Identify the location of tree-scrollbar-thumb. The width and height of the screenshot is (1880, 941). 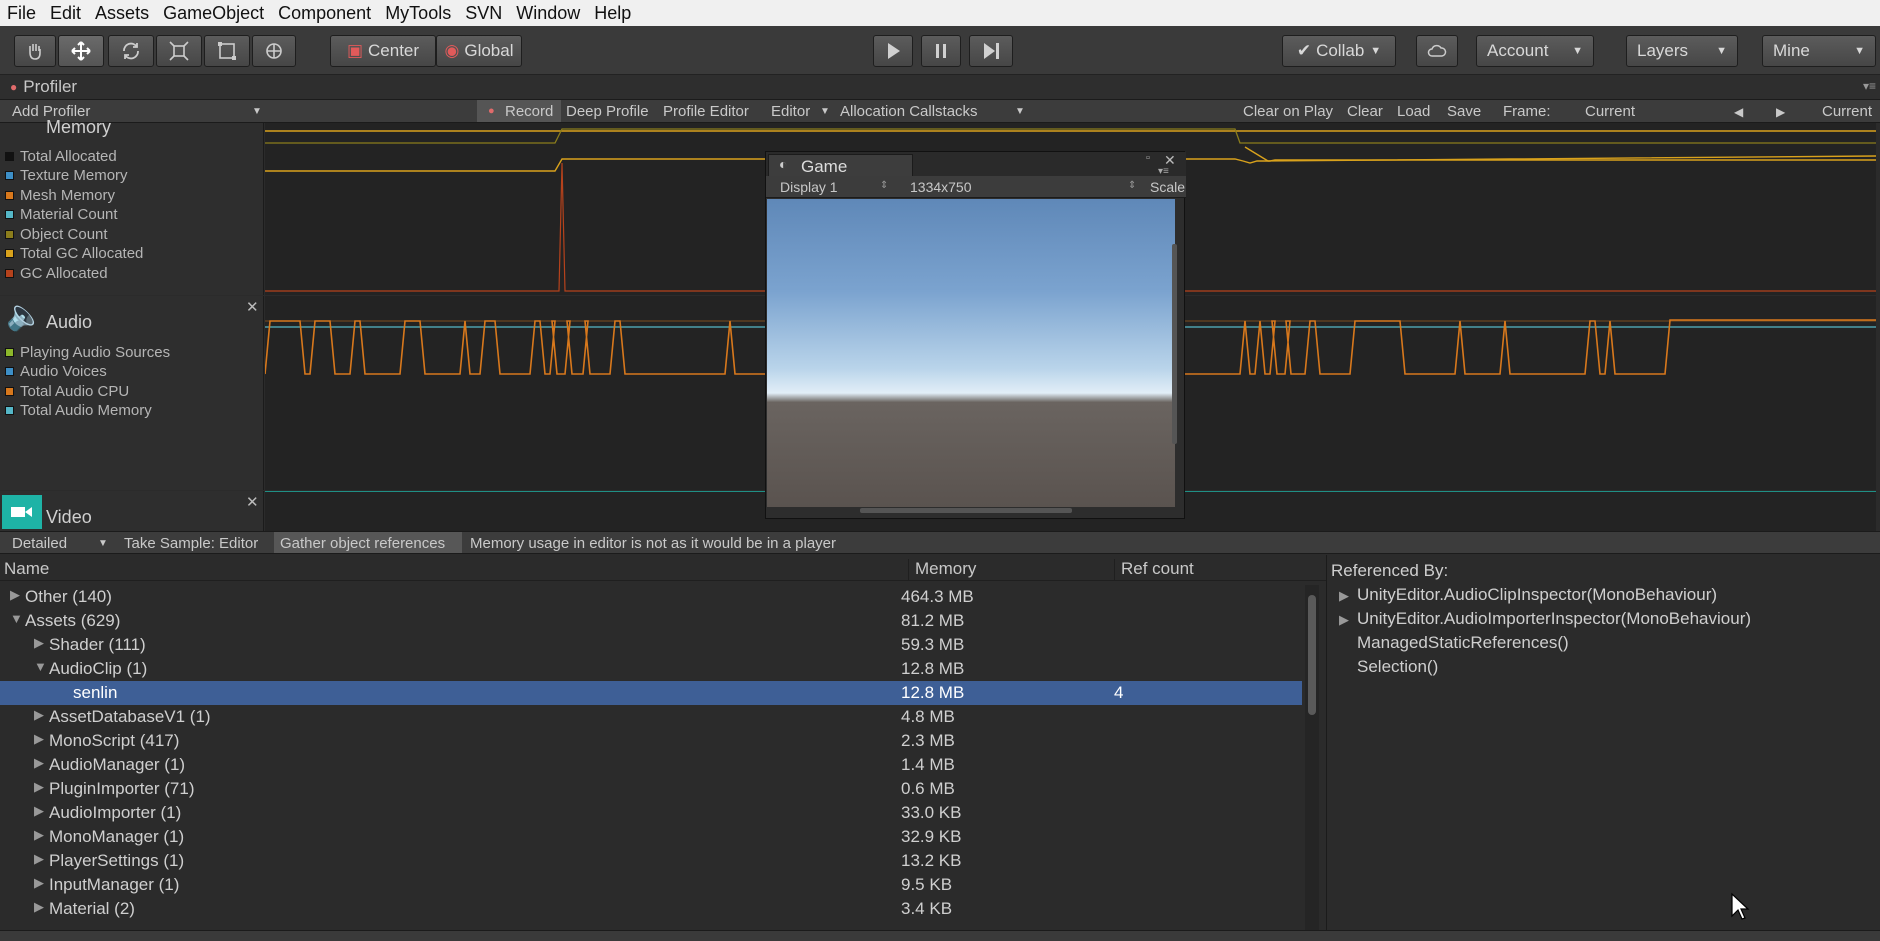
(1312, 655).